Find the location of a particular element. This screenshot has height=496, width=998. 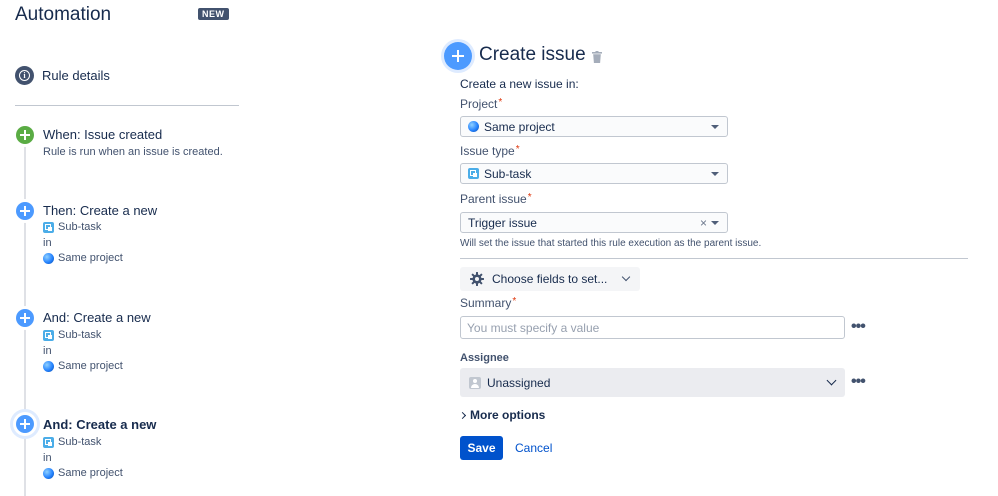

issue-type-label: Issue type* is located at coordinates (490, 151).